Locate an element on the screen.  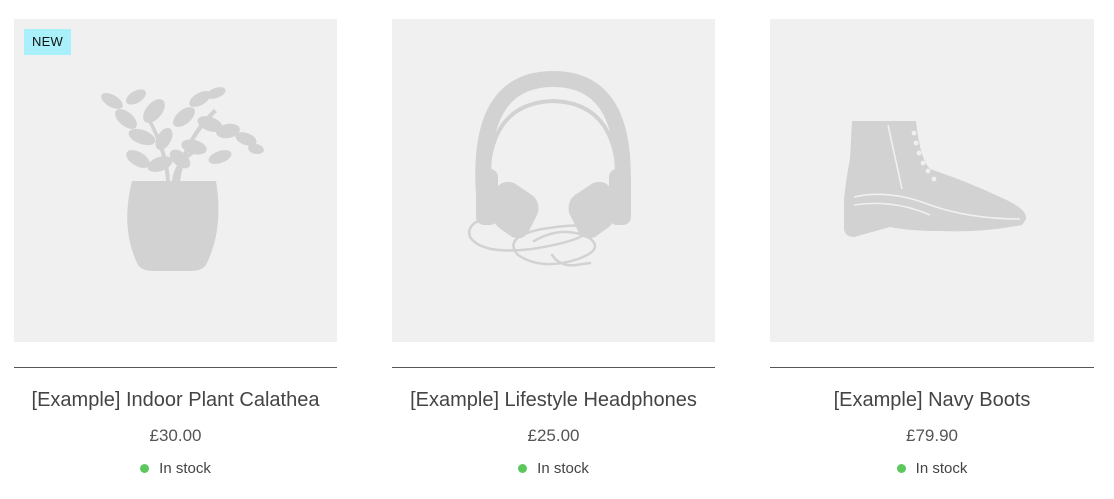
product-price: £30.00 is located at coordinates (175, 435).